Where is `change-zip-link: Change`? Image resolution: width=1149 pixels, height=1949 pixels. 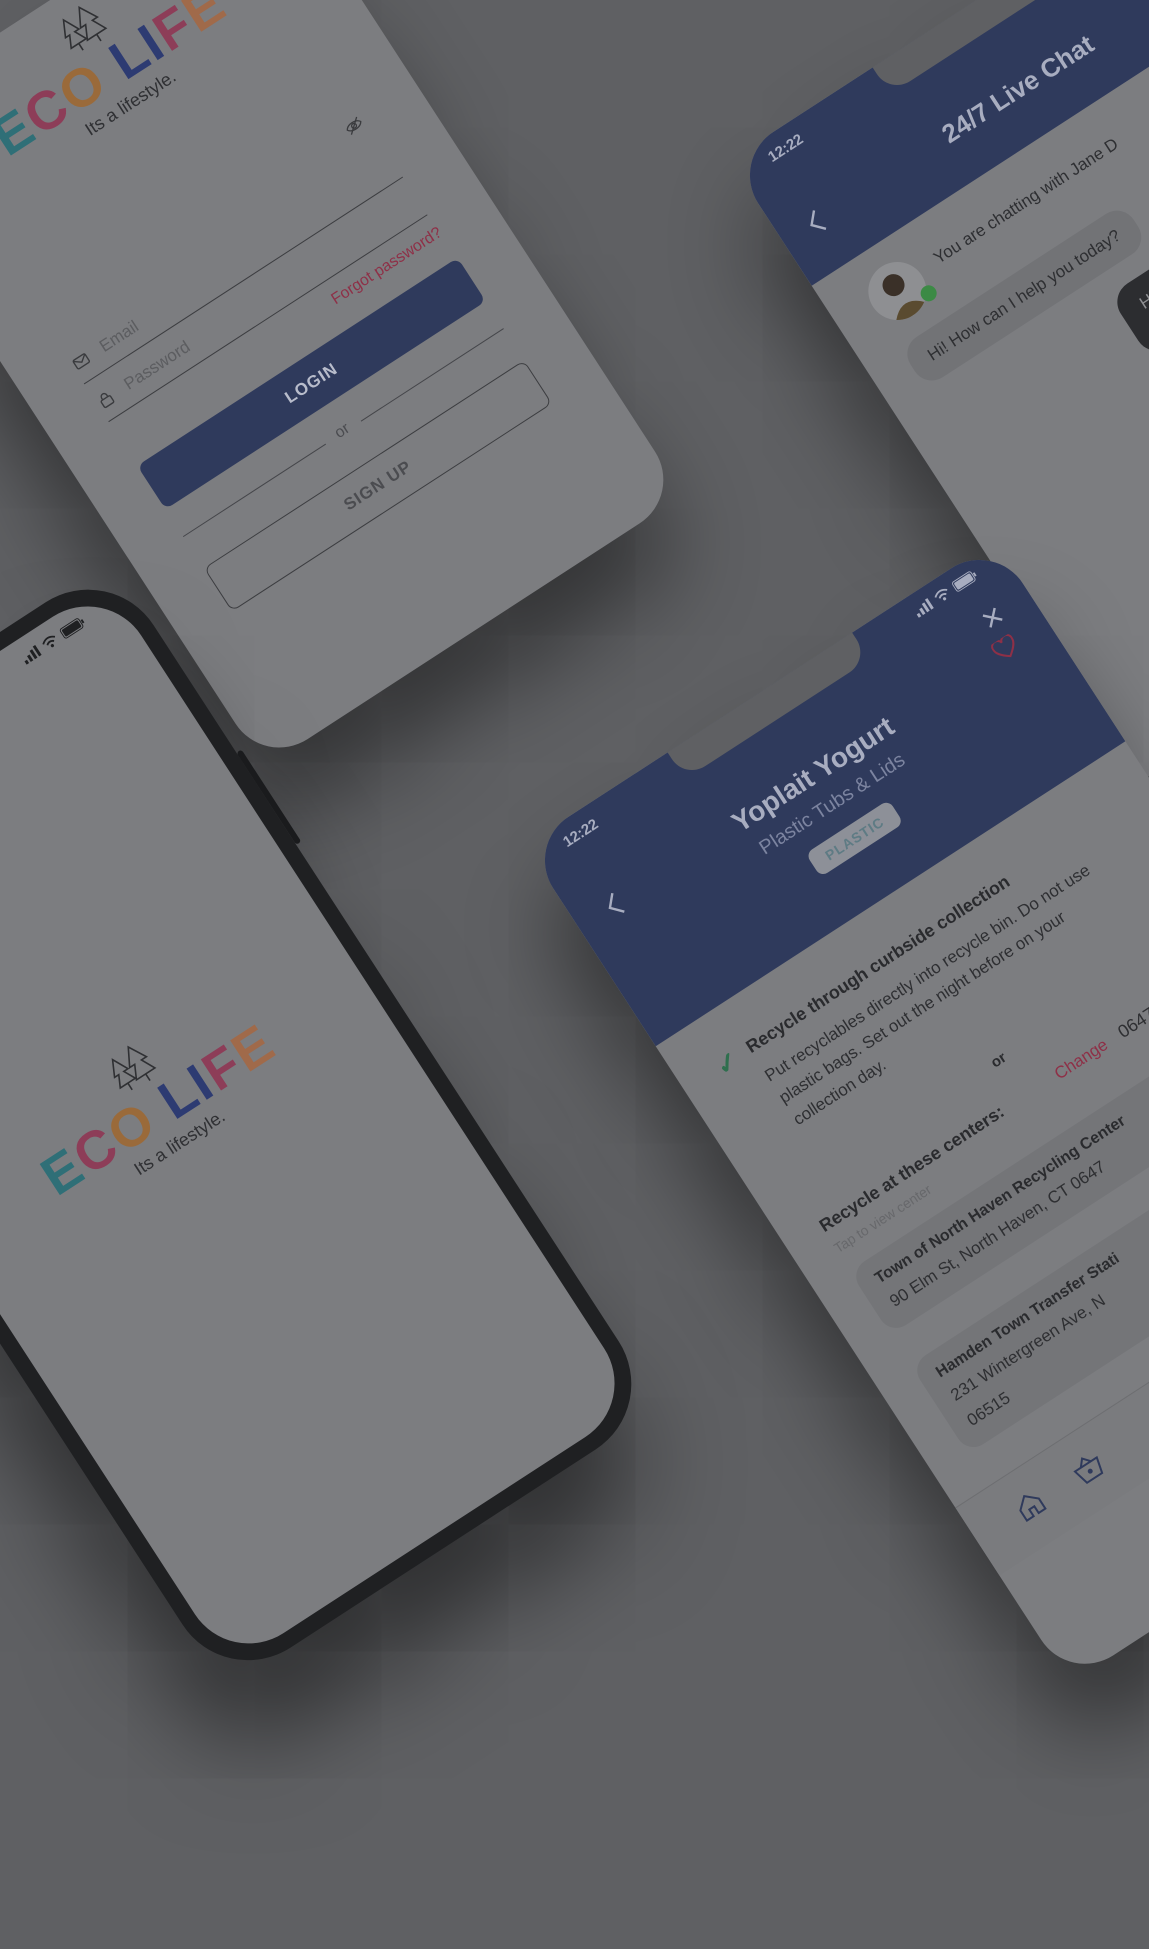
change-zip-link: Change is located at coordinates (1081, 1059).